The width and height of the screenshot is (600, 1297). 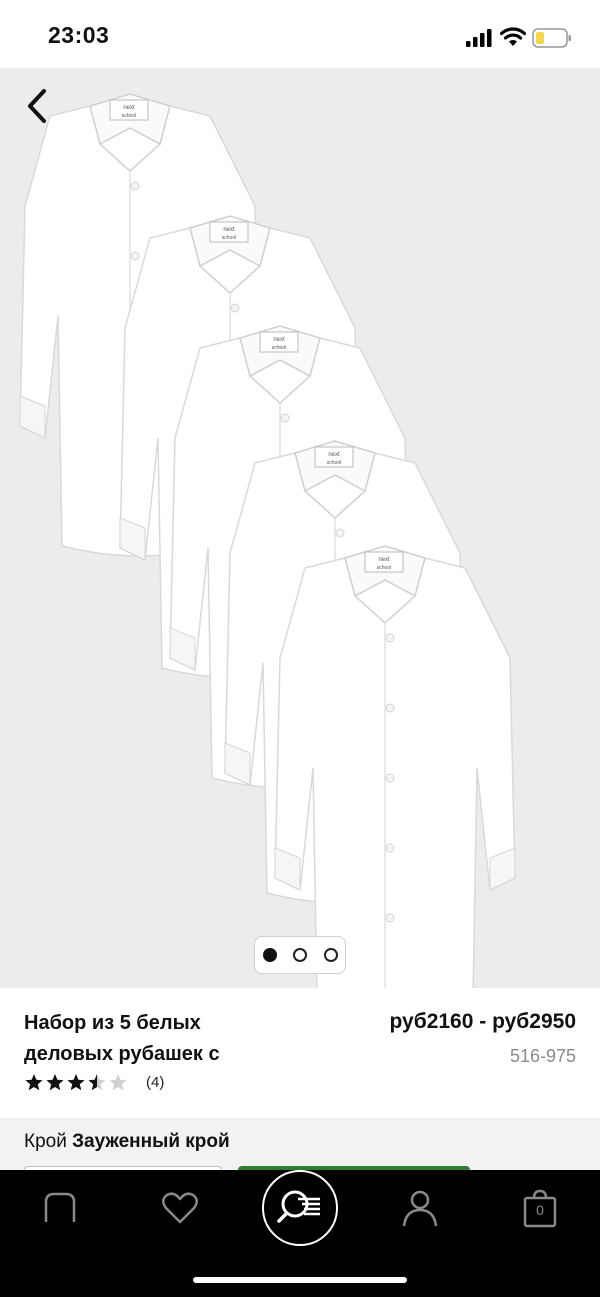 I want to click on product-title: Набор из 5 белых деловых рубашек с, so click(x=174, y=1039).